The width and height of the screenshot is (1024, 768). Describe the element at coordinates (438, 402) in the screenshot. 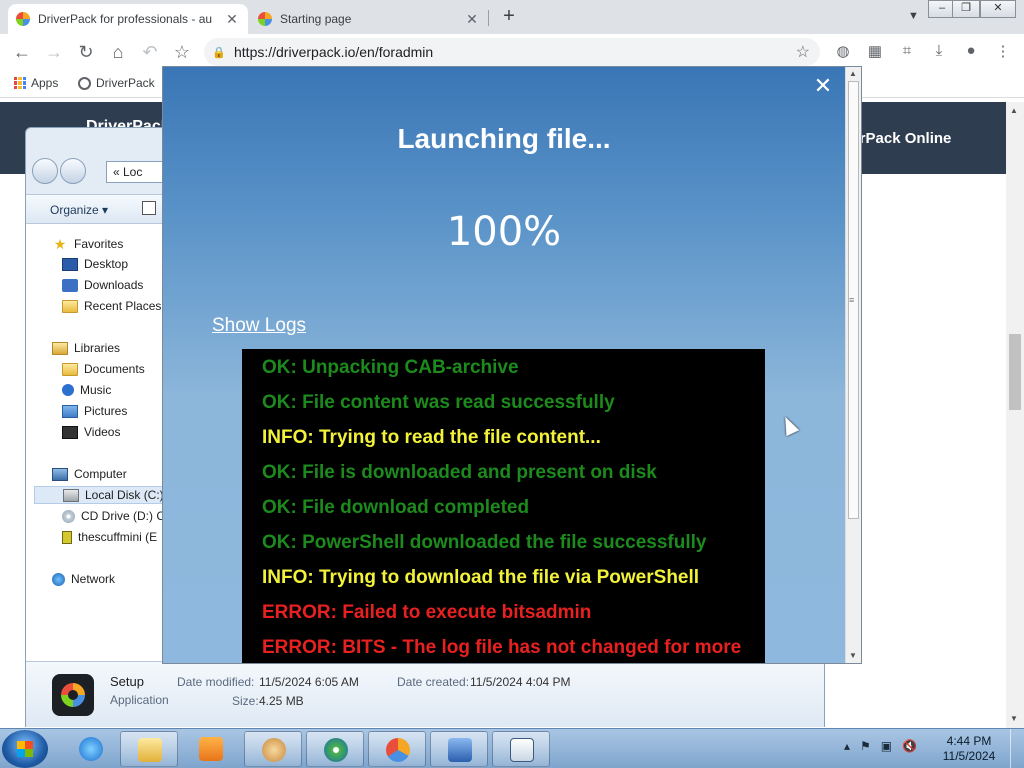

I see `log-line: OK: File content was read successfully` at that location.